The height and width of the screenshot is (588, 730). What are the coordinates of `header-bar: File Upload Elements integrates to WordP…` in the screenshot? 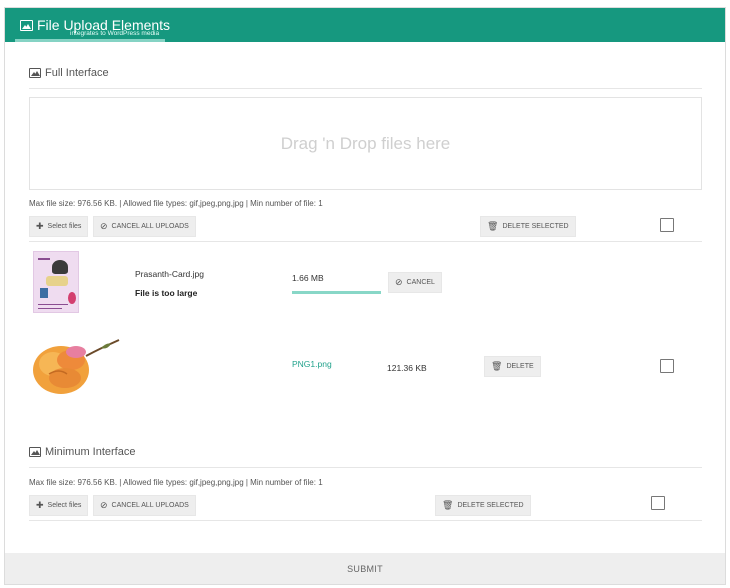 It's located at (365, 25).